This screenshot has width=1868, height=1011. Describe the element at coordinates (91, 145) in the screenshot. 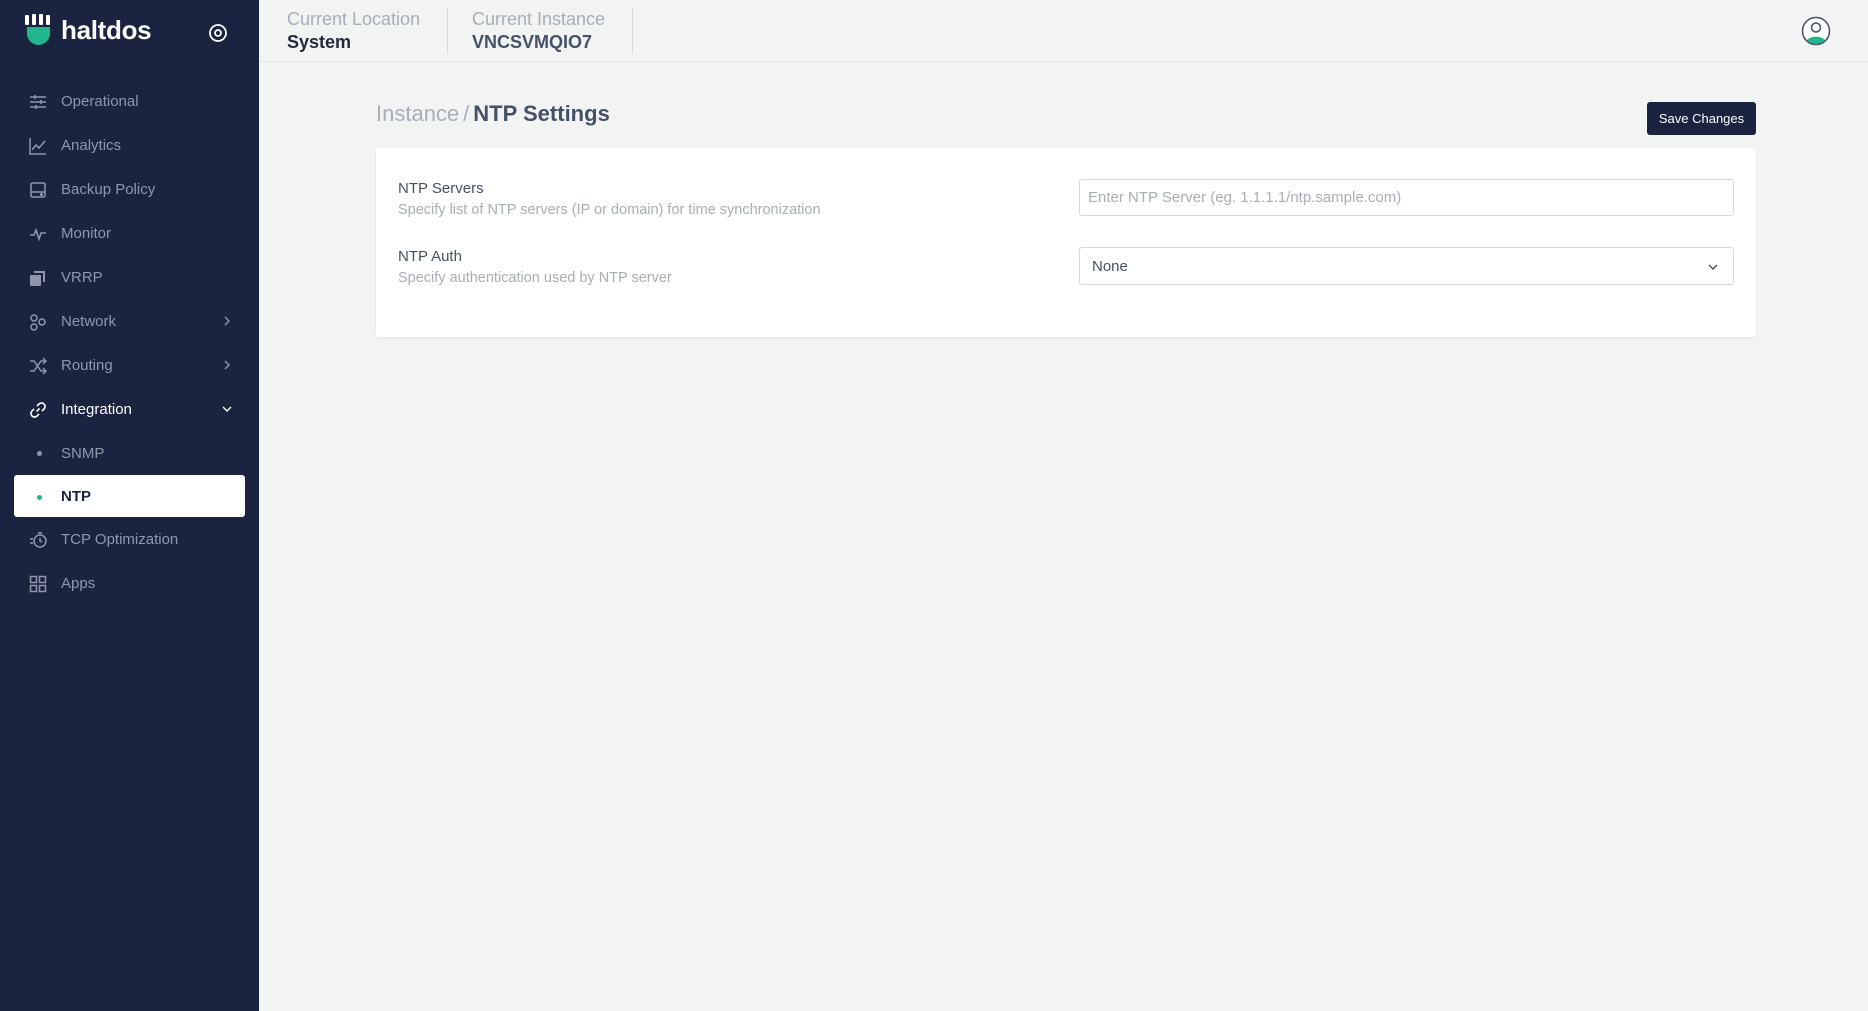

I see `sidebar-item-label: Analytics` at that location.